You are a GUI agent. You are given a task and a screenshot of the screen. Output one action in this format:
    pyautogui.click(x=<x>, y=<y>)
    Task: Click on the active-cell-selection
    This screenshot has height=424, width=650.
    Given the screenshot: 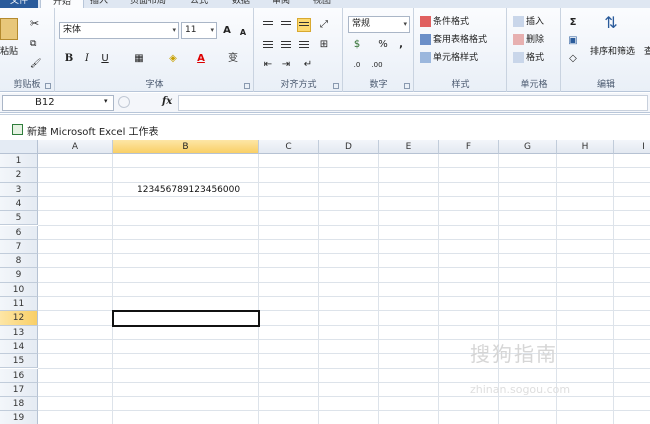 What is the action you would take?
    pyautogui.click(x=186, y=318)
    